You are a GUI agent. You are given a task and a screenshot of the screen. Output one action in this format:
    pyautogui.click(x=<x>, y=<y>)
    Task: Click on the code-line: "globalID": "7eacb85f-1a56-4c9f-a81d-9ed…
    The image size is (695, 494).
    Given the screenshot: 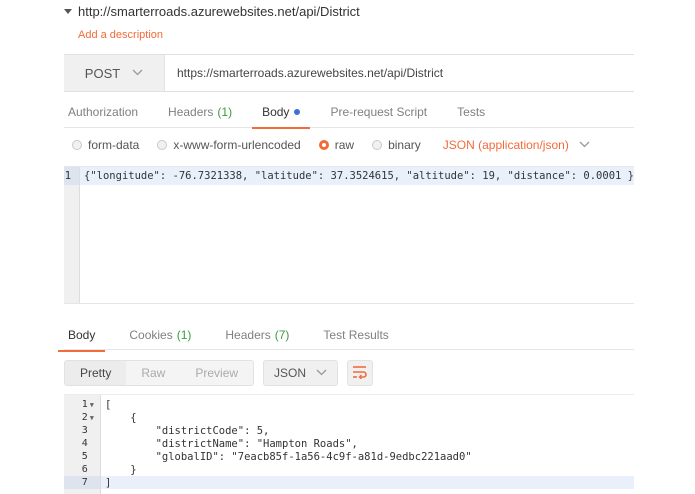 What is the action you would take?
    pyautogui.click(x=288, y=456)
    